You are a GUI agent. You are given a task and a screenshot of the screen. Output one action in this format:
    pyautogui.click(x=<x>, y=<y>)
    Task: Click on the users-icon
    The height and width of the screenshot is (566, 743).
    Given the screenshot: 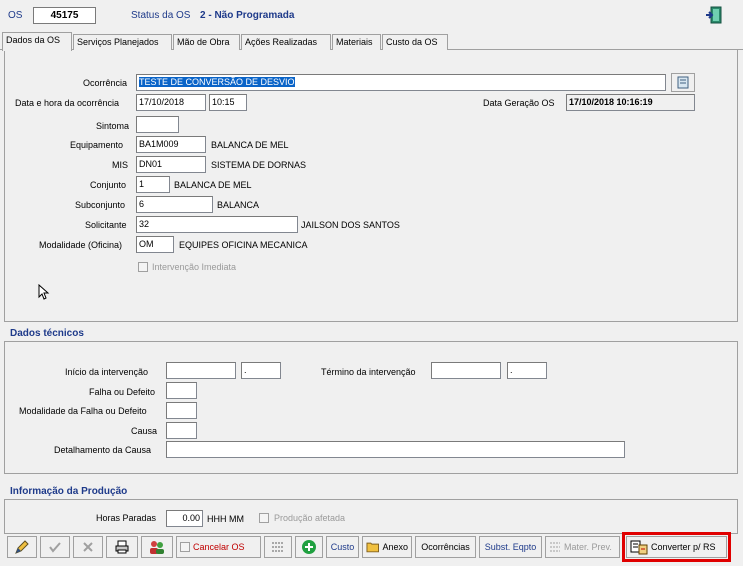 What is the action you would take?
    pyautogui.click(x=157, y=547)
    